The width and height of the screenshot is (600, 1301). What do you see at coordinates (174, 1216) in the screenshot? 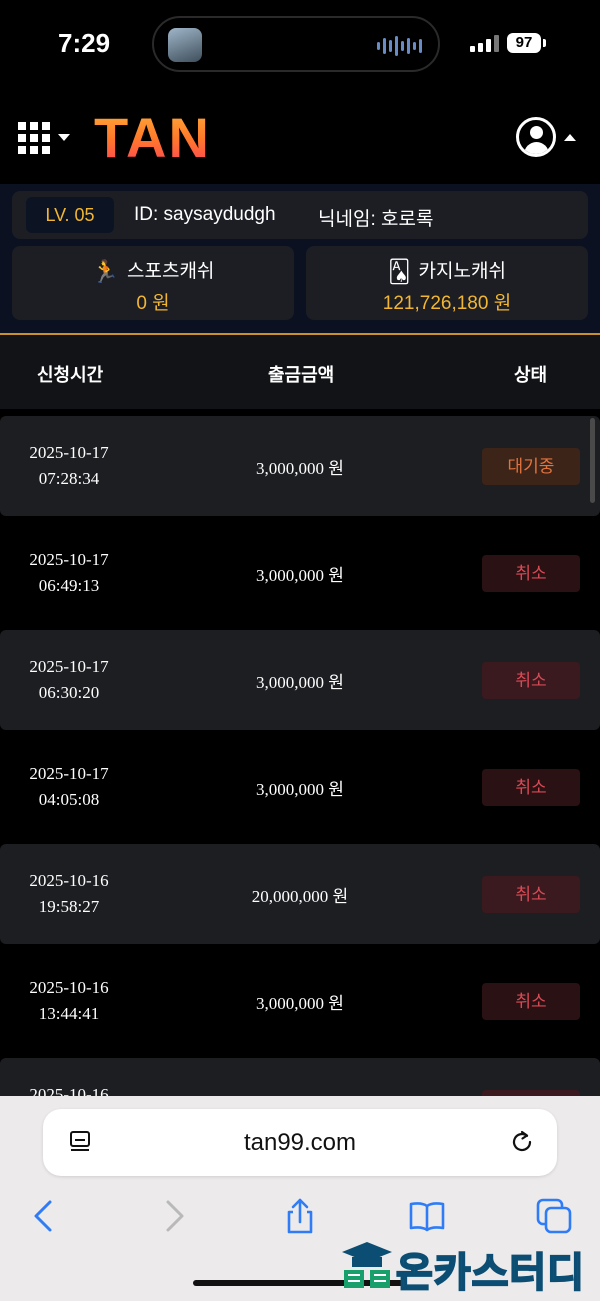
I see `forward-icon` at bounding box center [174, 1216].